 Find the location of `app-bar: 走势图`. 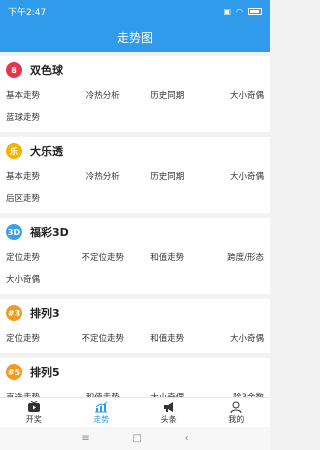

app-bar: 走势图 is located at coordinates (135, 37).